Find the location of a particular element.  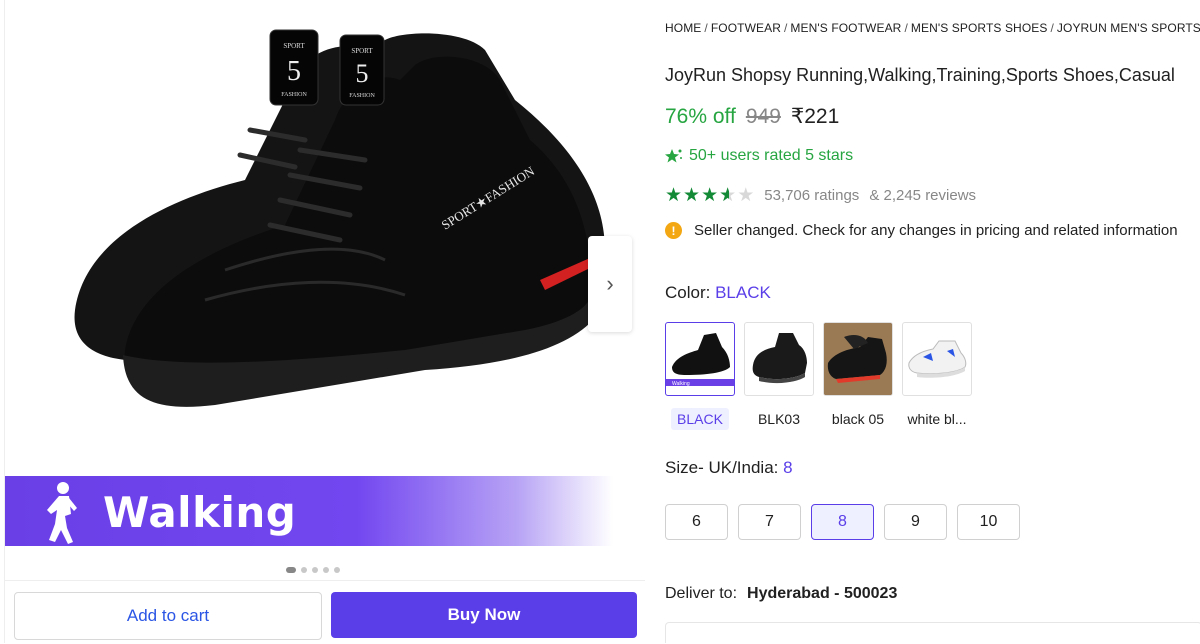

color-label-row: Color: BLACK is located at coordinates (718, 293).